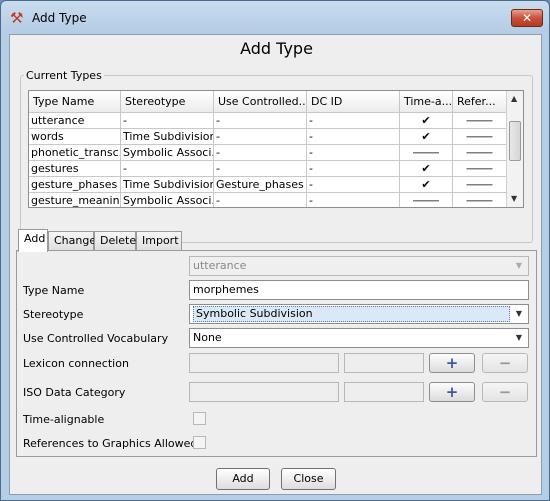 The height and width of the screenshot is (501, 550). I want to click on table-row: gestures - - - ✔ ⸻, so click(268, 169).